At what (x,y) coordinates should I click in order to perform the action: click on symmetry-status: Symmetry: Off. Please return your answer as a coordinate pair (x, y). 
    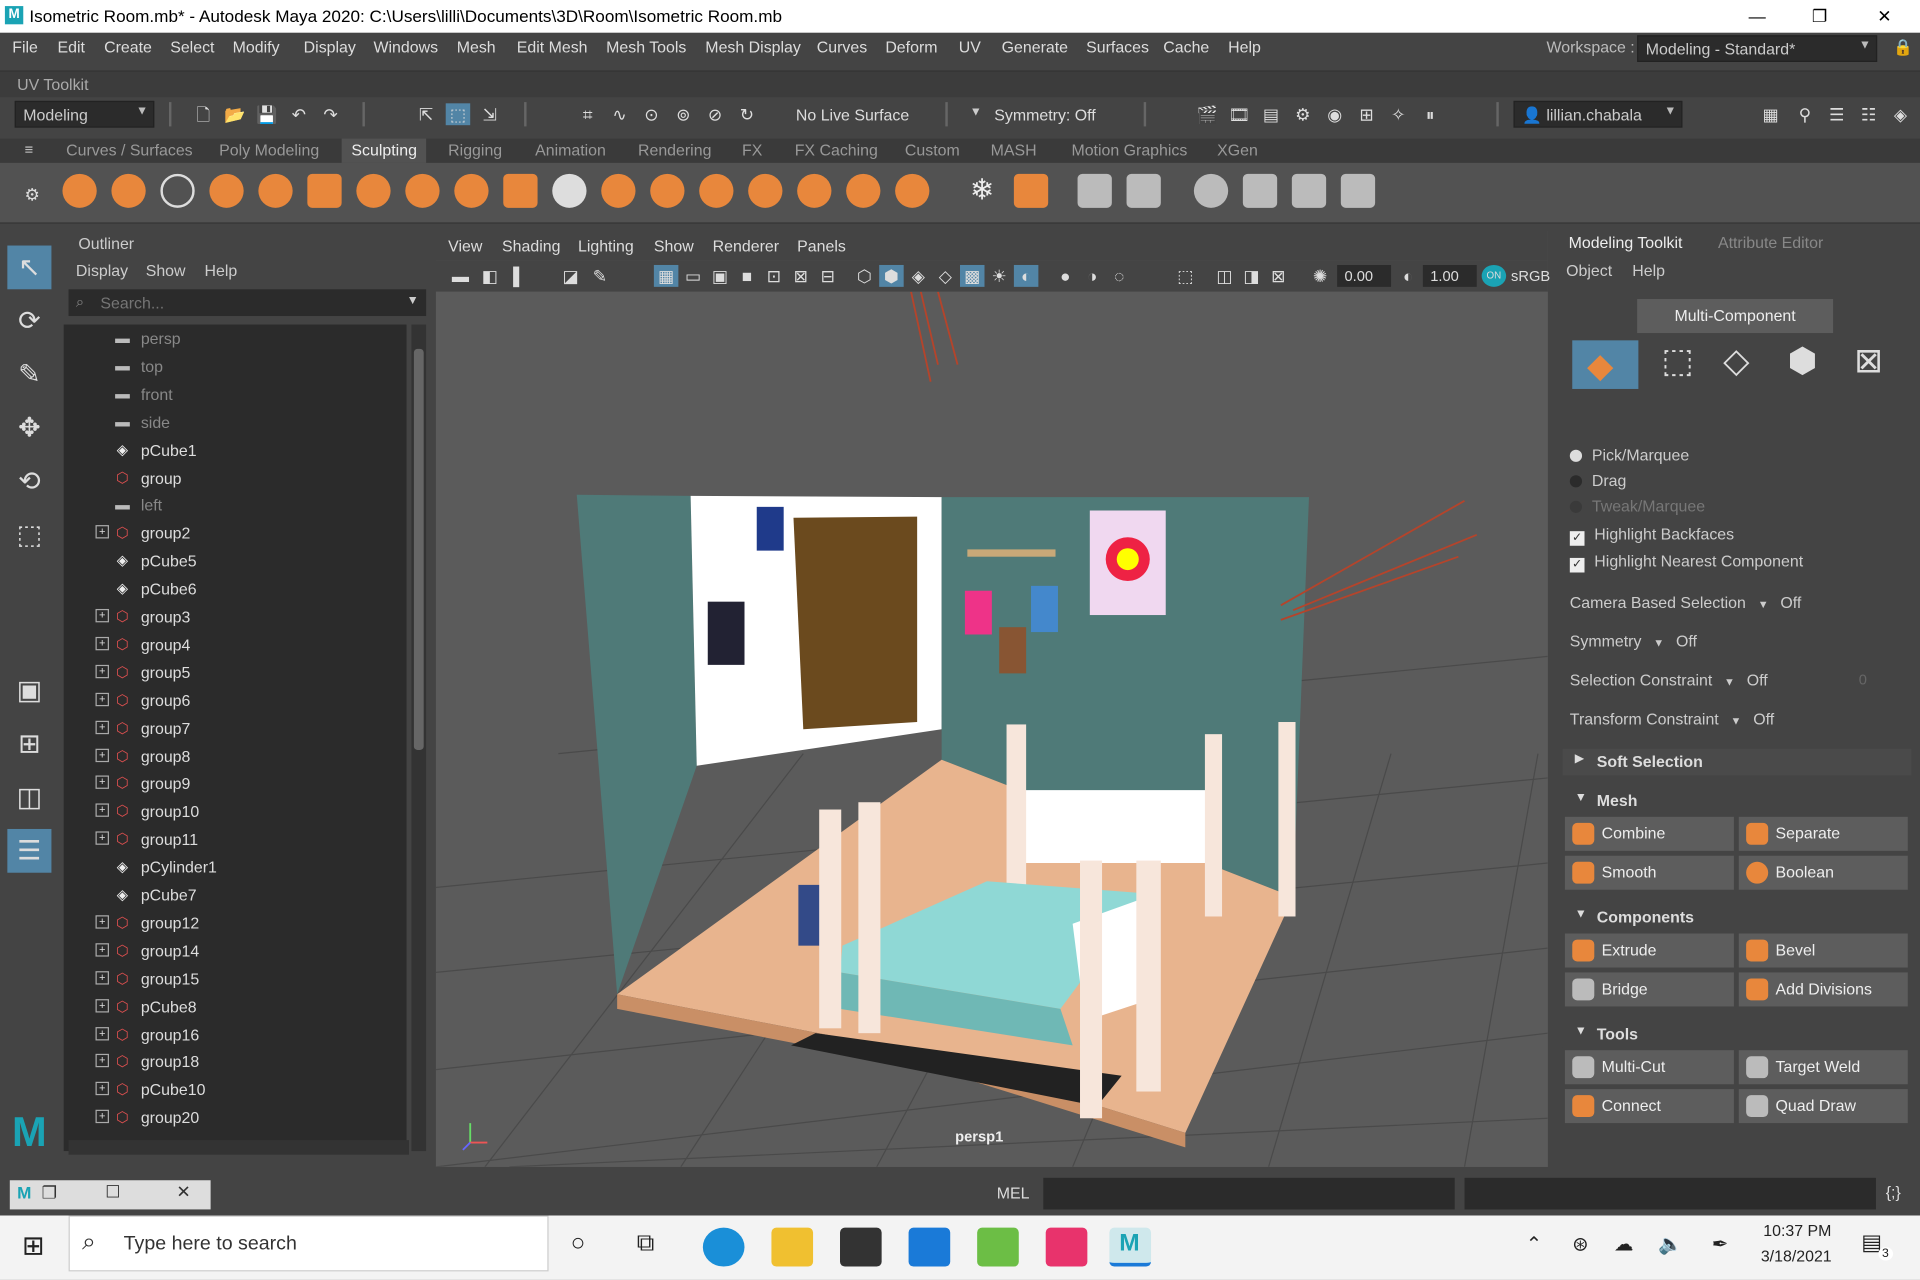
    Looking at the image, I should click on (1044, 115).